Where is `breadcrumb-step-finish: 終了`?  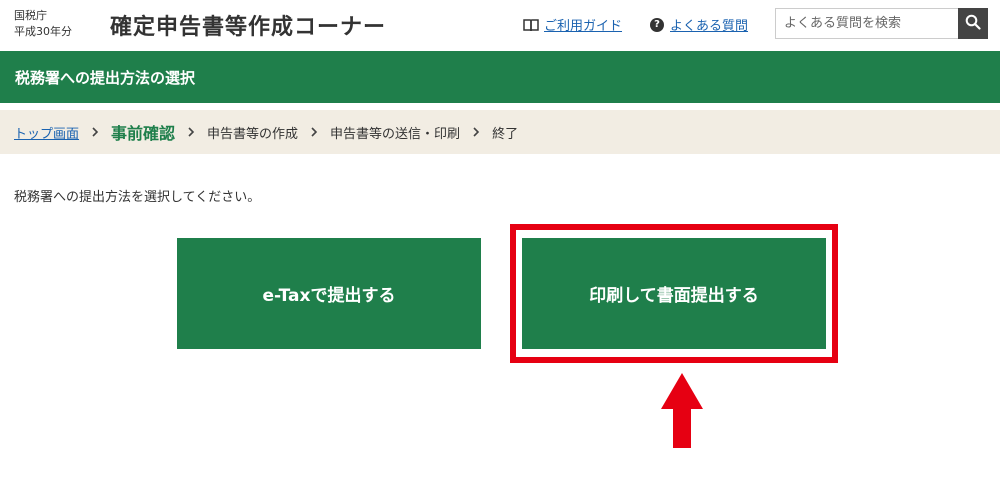
breadcrumb-step-finish: 終了 is located at coordinates (505, 134).